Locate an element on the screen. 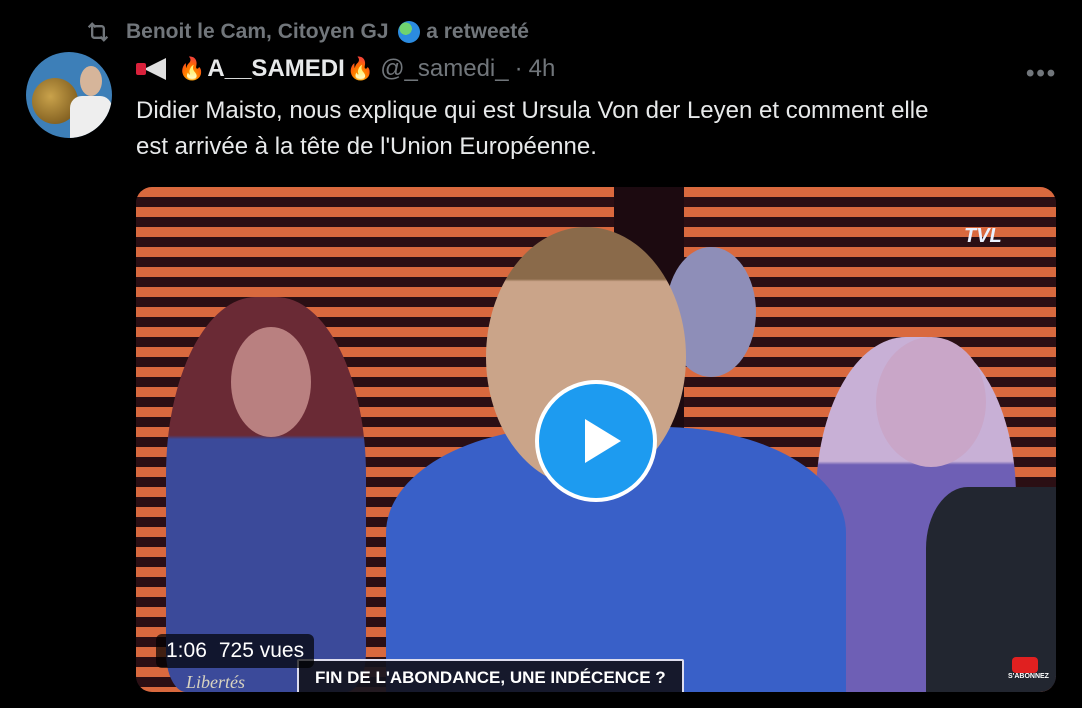 The width and height of the screenshot is (1082, 708). retweeter-name: Benoit le Cam, Citoyen GJ is located at coordinates (257, 31).